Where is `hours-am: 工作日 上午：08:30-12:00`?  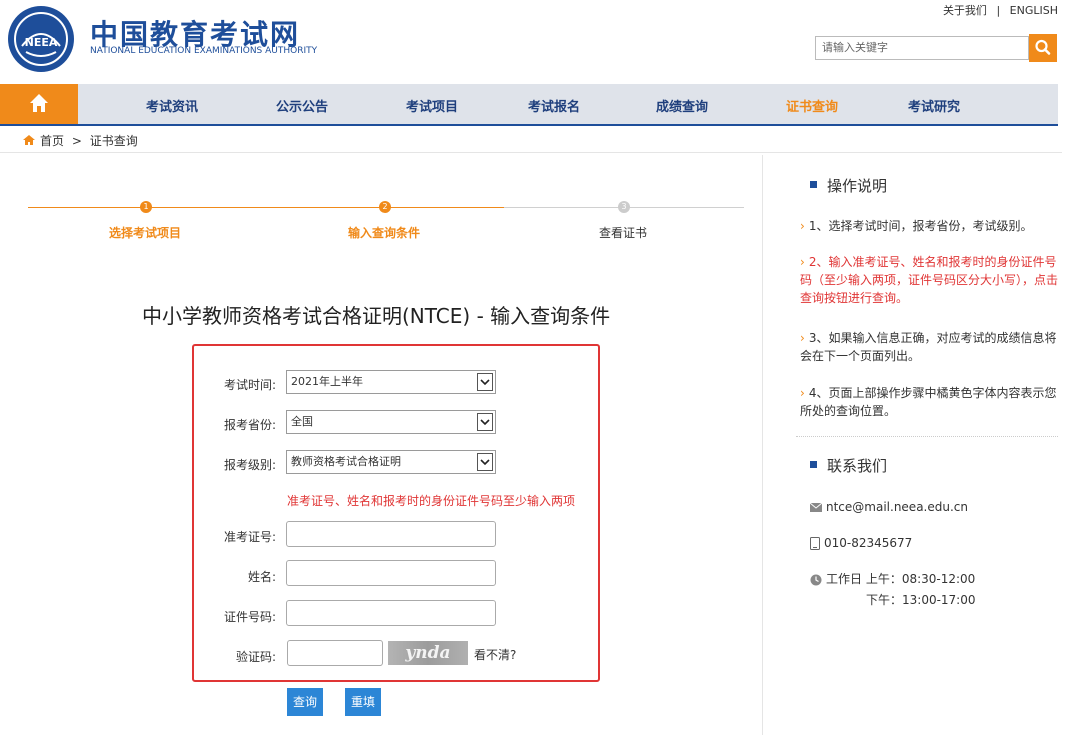 hours-am: 工作日 上午：08:30-12:00 is located at coordinates (901, 579).